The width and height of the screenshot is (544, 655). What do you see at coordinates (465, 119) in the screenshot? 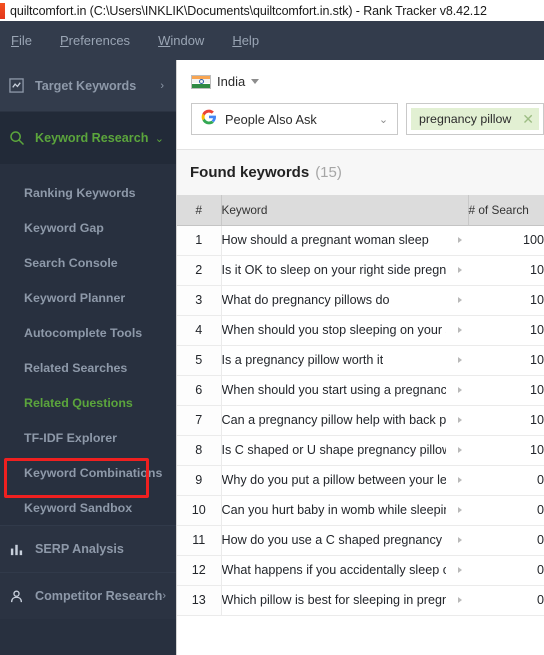
I see `keyword-tag-label: pregnancy pillow` at bounding box center [465, 119].